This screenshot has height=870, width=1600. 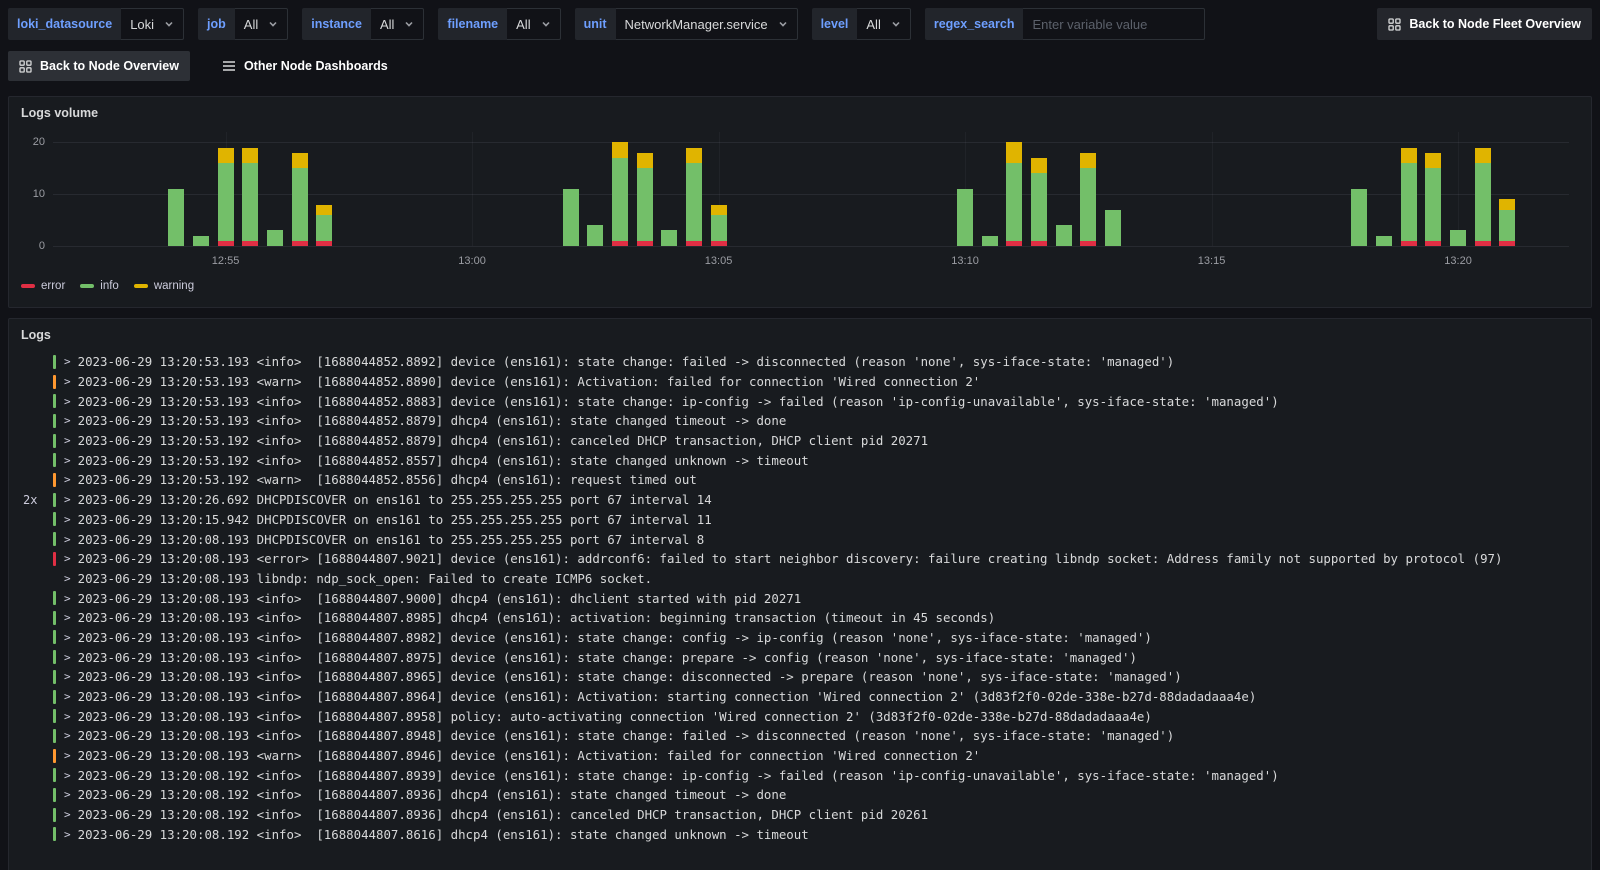 What do you see at coordinates (1114, 24) in the screenshot?
I see `variable-input-regex_search` at bounding box center [1114, 24].